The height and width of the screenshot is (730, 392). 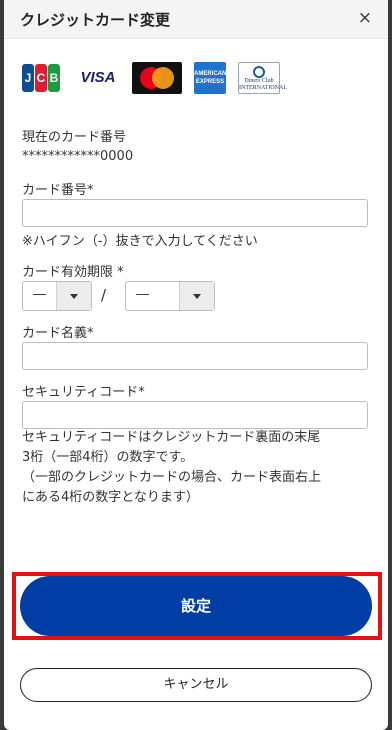 What do you see at coordinates (171, 437) in the screenshot?
I see `description-line: セキュリティコードはクレジットカード裏面の末尾` at bounding box center [171, 437].